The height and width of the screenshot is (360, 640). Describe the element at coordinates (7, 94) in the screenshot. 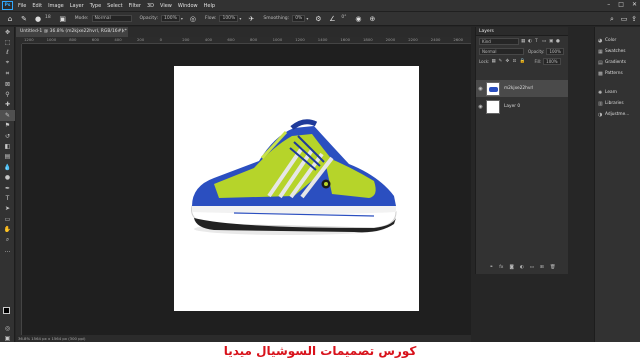

I see `eyedropper-tool-icon: ⚲` at that location.